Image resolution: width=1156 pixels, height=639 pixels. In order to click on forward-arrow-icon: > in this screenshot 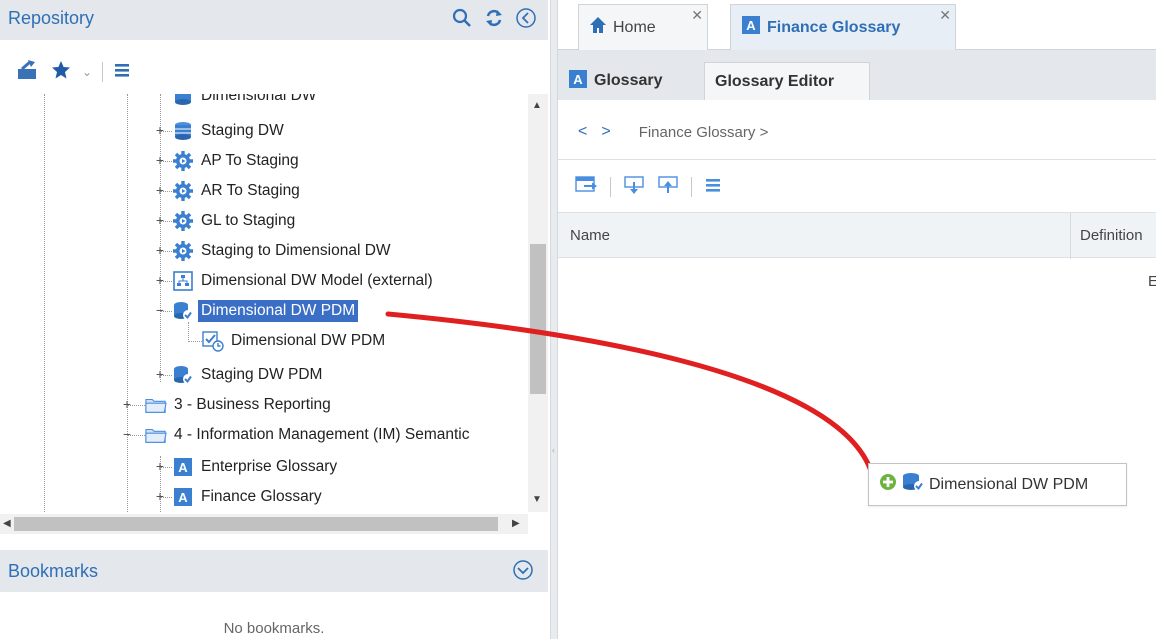, I will do `click(605, 132)`.